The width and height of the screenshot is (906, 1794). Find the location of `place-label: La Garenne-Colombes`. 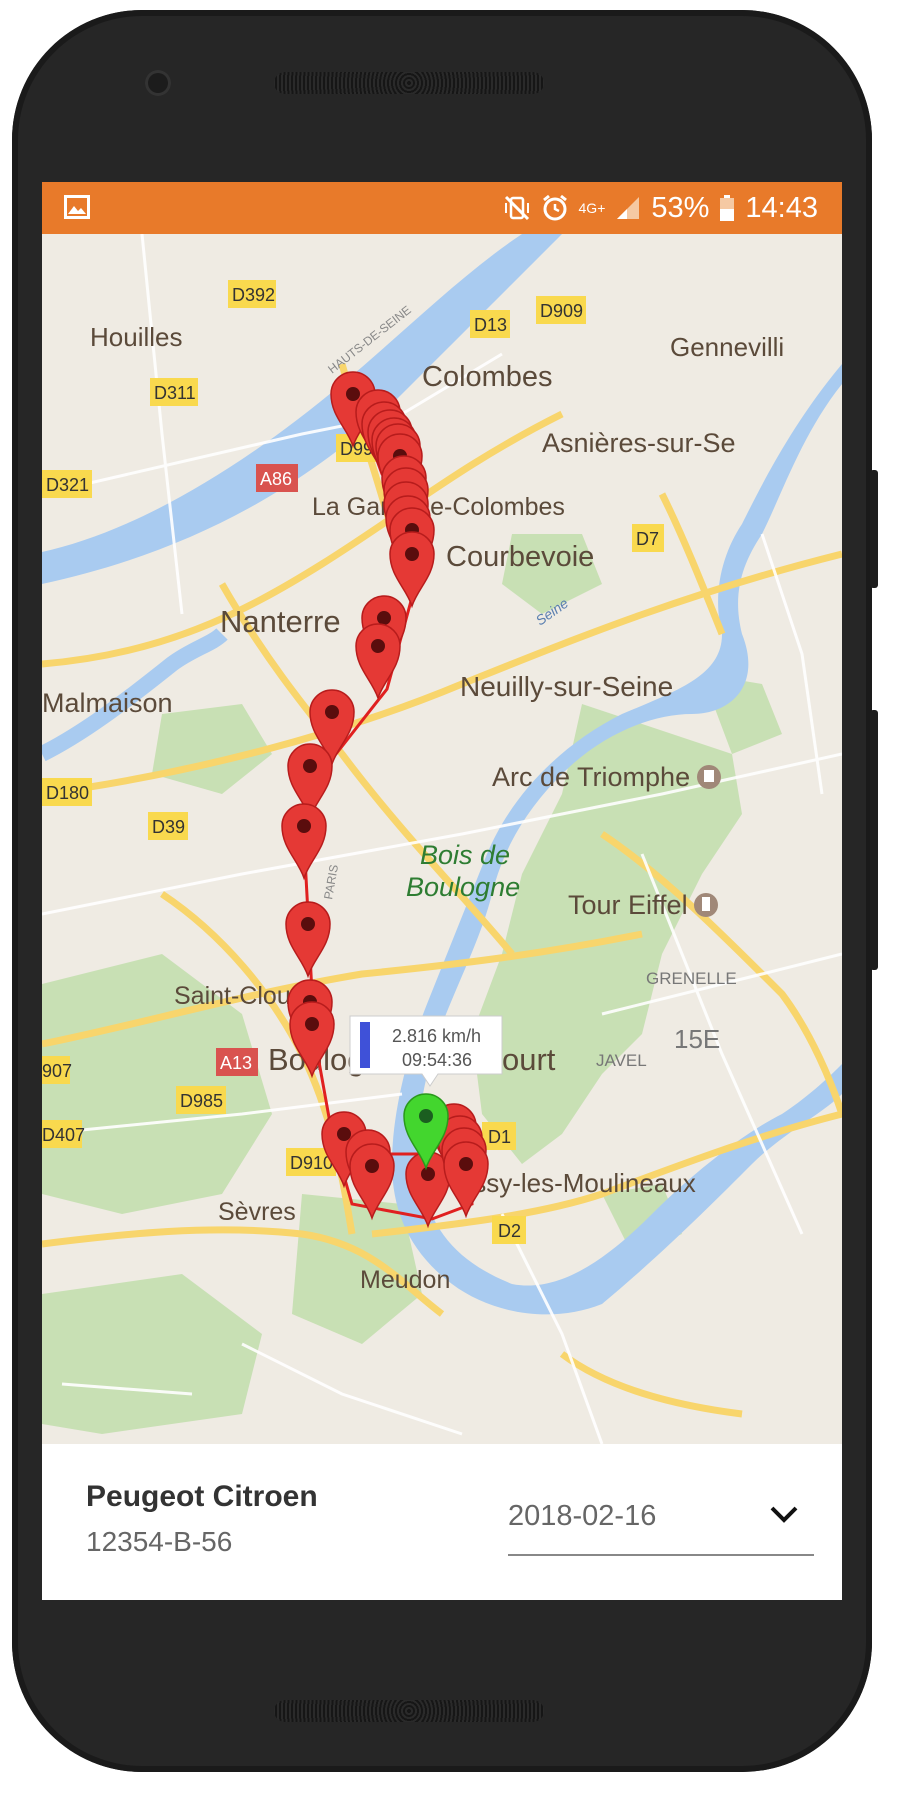

place-label: La Garenne-Colombes is located at coordinates (438, 507).